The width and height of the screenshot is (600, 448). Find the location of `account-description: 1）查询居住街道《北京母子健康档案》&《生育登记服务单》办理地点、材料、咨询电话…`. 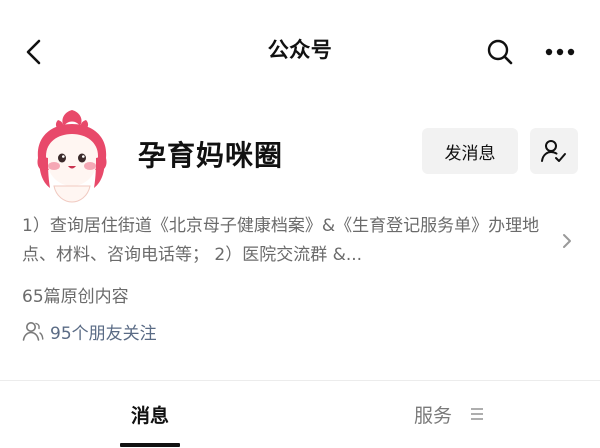

account-description: 1）查询居住街道《北京母子健康档案》&《生育登记服务单》办理地点、材料、咨询电话… is located at coordinates (281, 240).